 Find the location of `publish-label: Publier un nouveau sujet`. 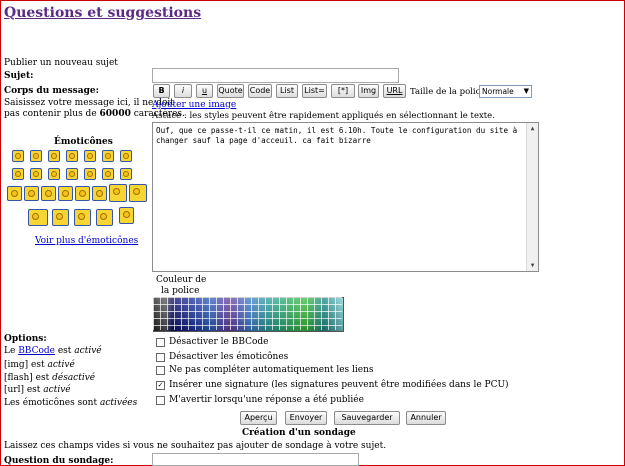

publish-label: Publier un nouveau sujet is located at coordinates (61, 63).